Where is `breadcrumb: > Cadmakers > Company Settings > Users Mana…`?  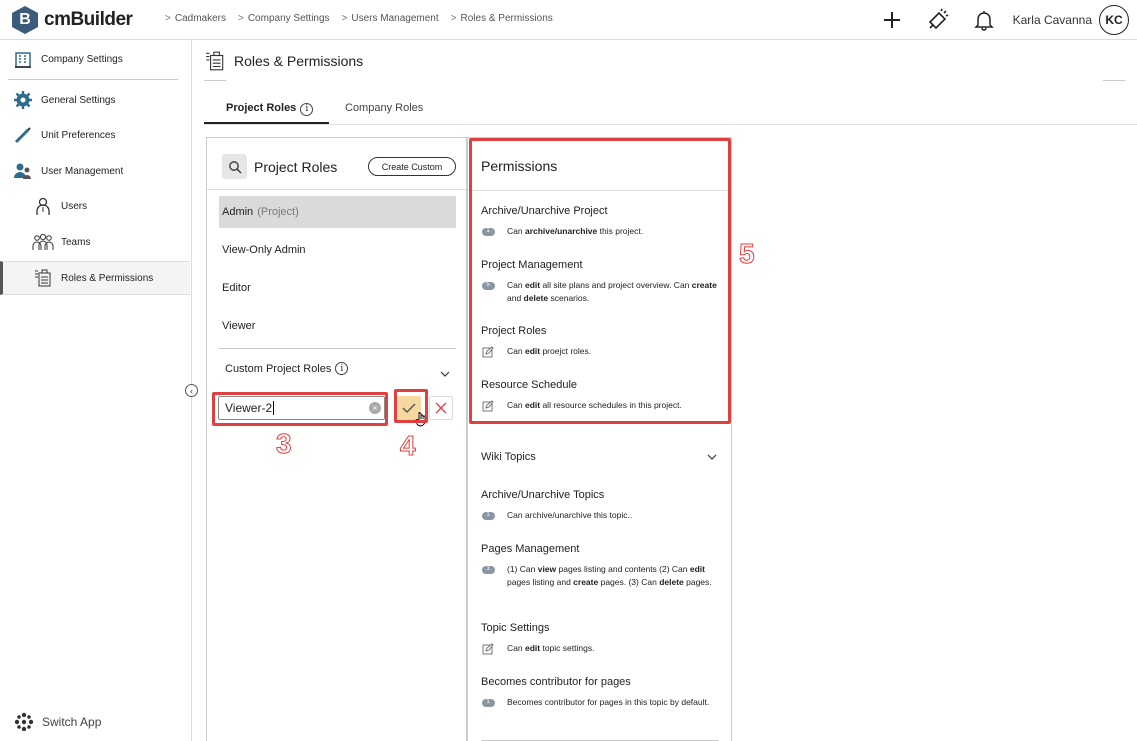 breadcrumb: > Cadmakers > Company Settings > Users Mana… is located at coordinates (365, 18).